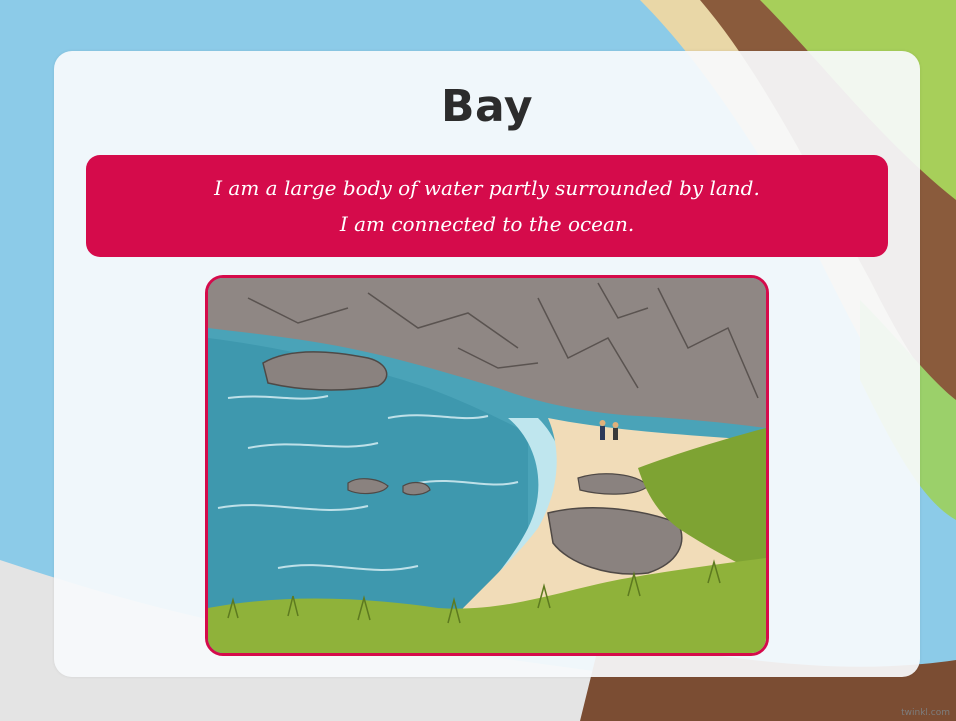 The image size is (956, 721). Describe the element at coordinates (487, 106) in the screenshot. I see `slide-title: Bay` at that location.